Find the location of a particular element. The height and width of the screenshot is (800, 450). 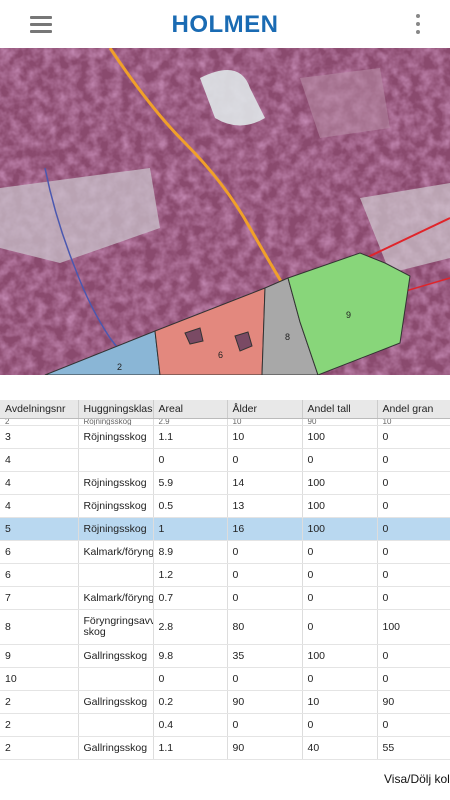

table-cell: 80 is located at coordinates (265, 627).